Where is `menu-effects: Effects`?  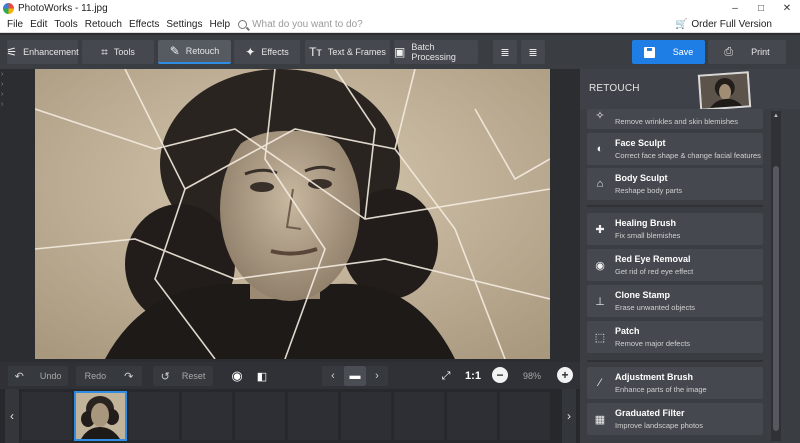 menu-effects: Effects is located at coordinates (144, 24).